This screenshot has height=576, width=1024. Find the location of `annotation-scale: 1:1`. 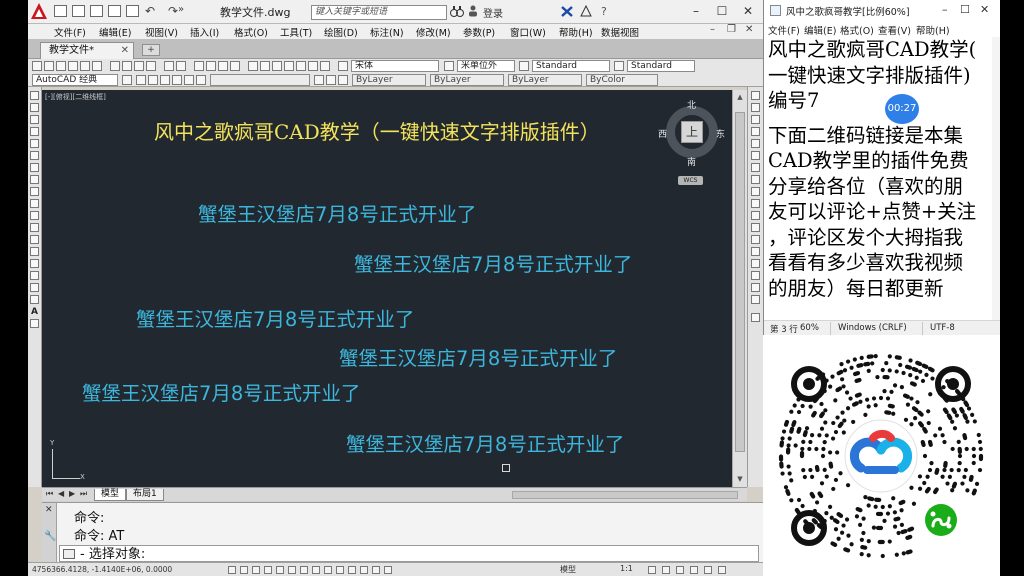

annotation-scale: 1:1 is located at coordinates (626, 568).